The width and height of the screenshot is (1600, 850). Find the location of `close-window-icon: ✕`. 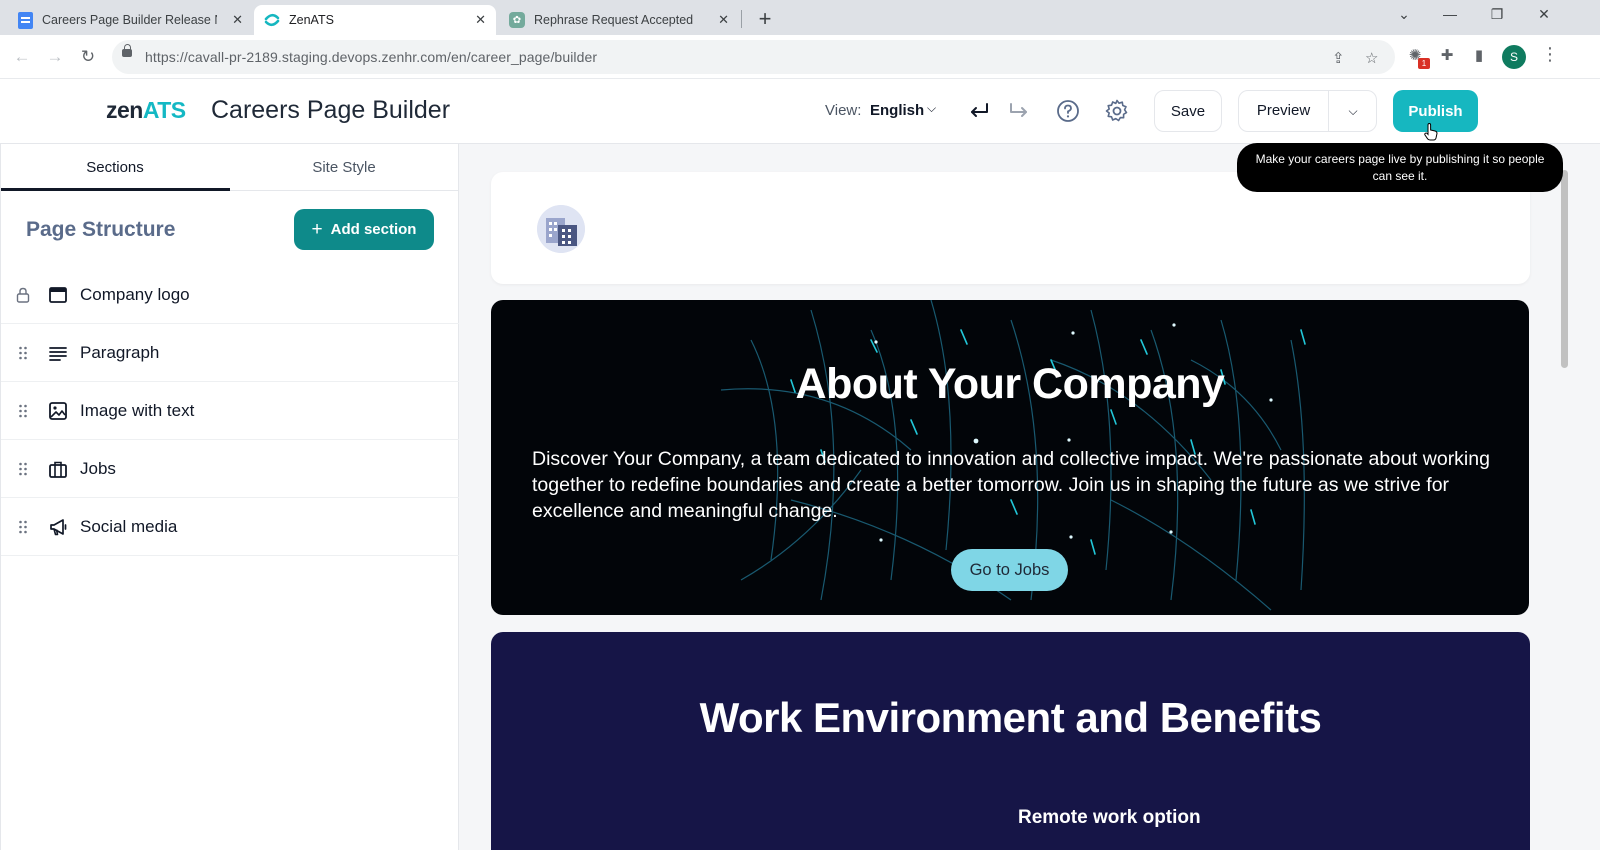

close-window-icon: ✕ is located at coordinates (1544, 14).